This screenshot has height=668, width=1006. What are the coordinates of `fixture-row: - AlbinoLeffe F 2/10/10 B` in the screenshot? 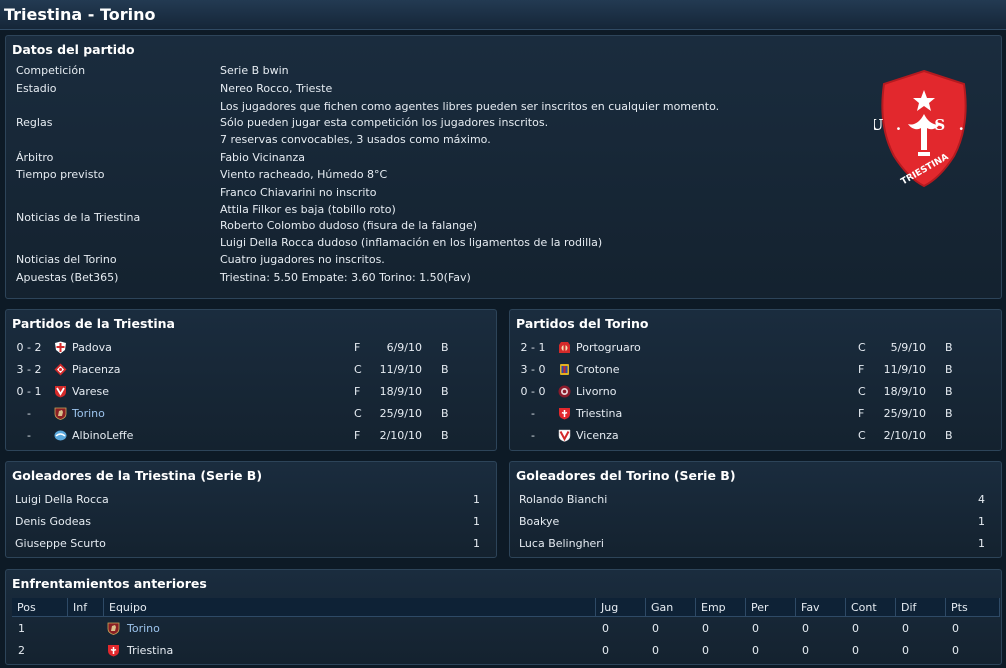 It's located at (251, 438).